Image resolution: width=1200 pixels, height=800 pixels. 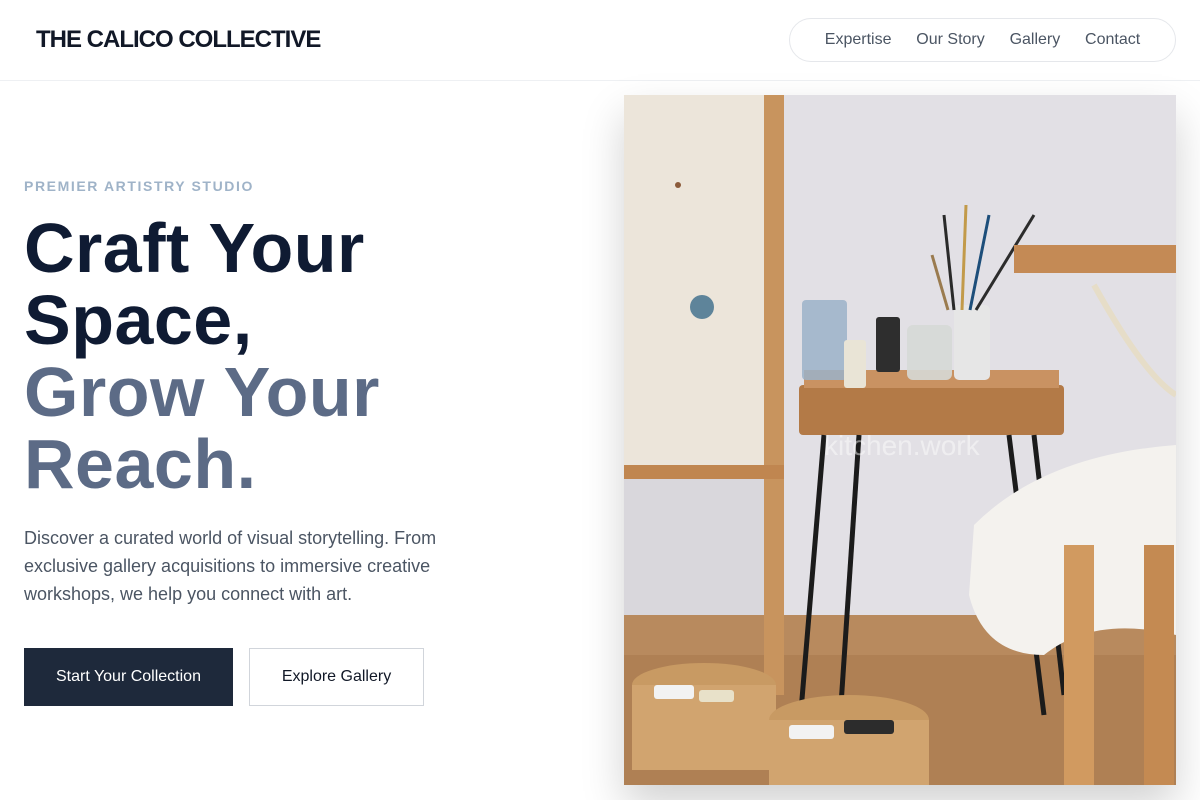 I want to click on start-collection-button: Start Your Collection, so click(x=128, y=677).